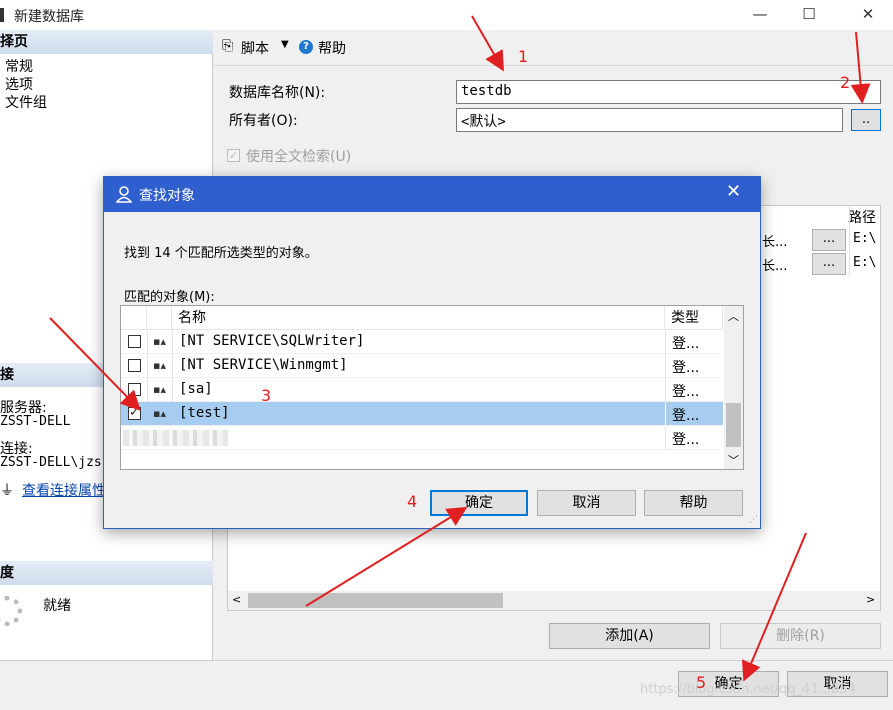 The height and width of the screenshot is (710, 893). What do you see at coordinates (523, 56) in the screenshot?
I see `annotation-number-1: 1` at bounding box center [523, 56].